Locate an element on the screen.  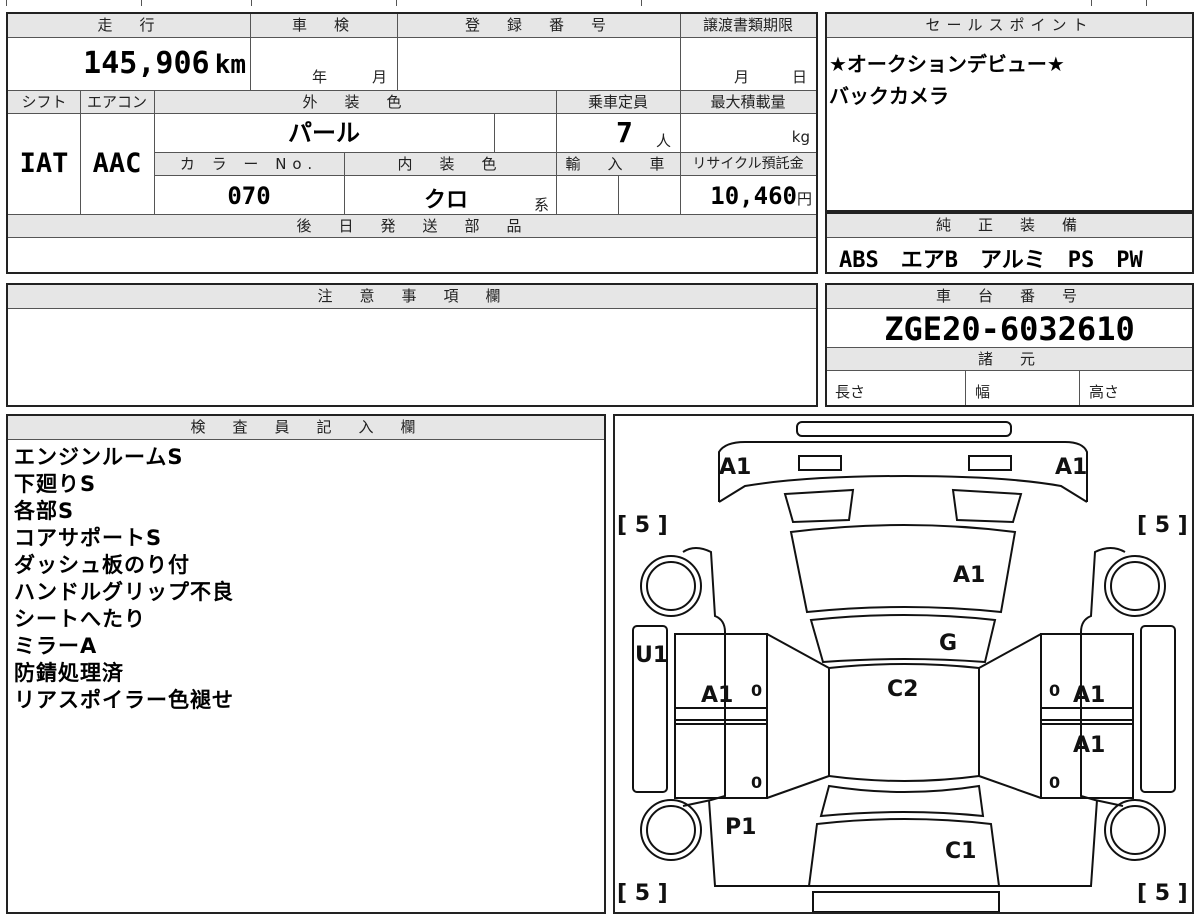
ac-value: AAC is located at coordinates (117, 163).